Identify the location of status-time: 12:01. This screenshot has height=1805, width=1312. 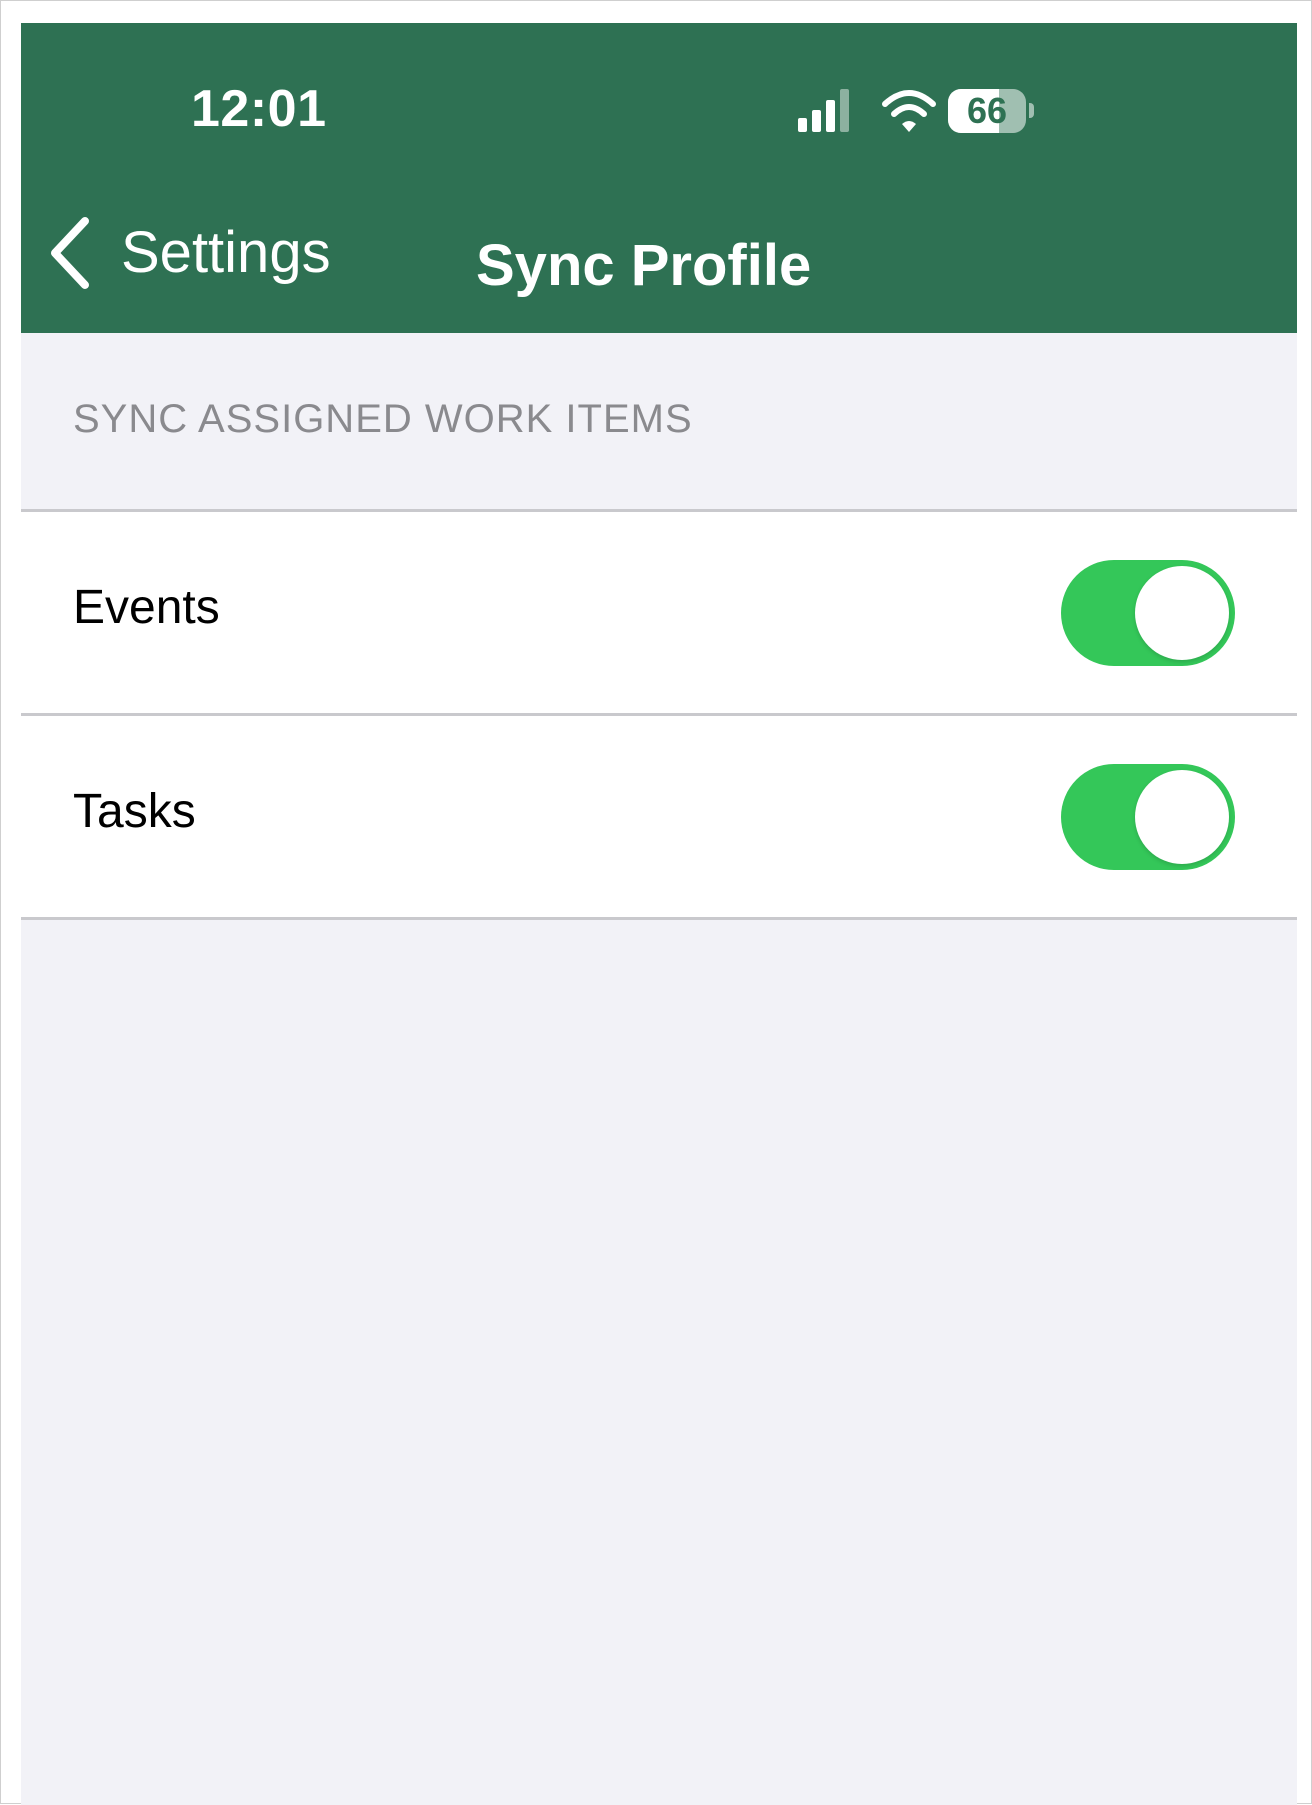
(259, 109).